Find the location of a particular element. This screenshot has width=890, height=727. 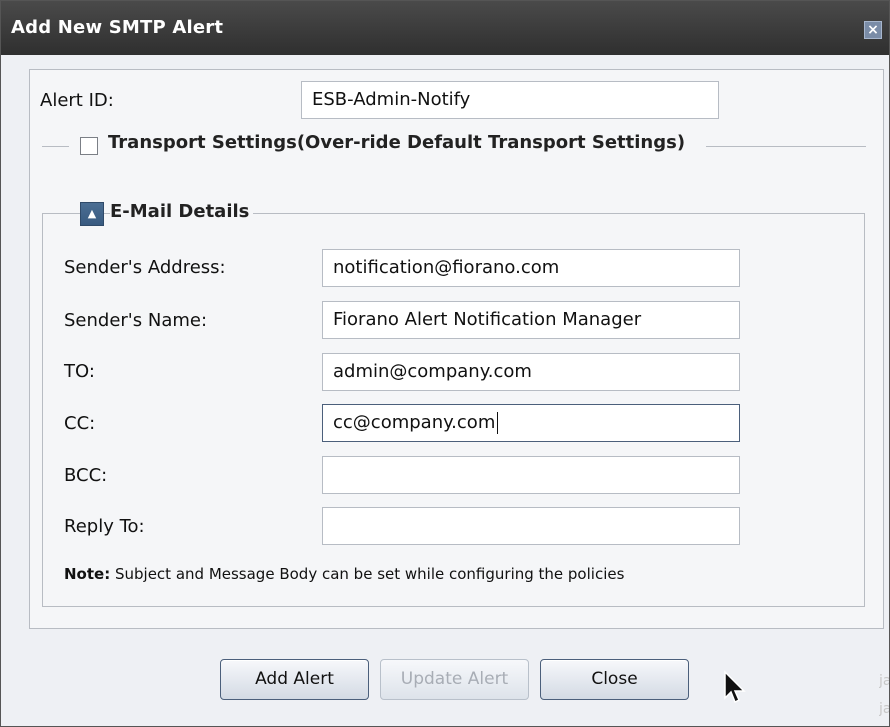

text-caret is located at coordinates (498, 423).